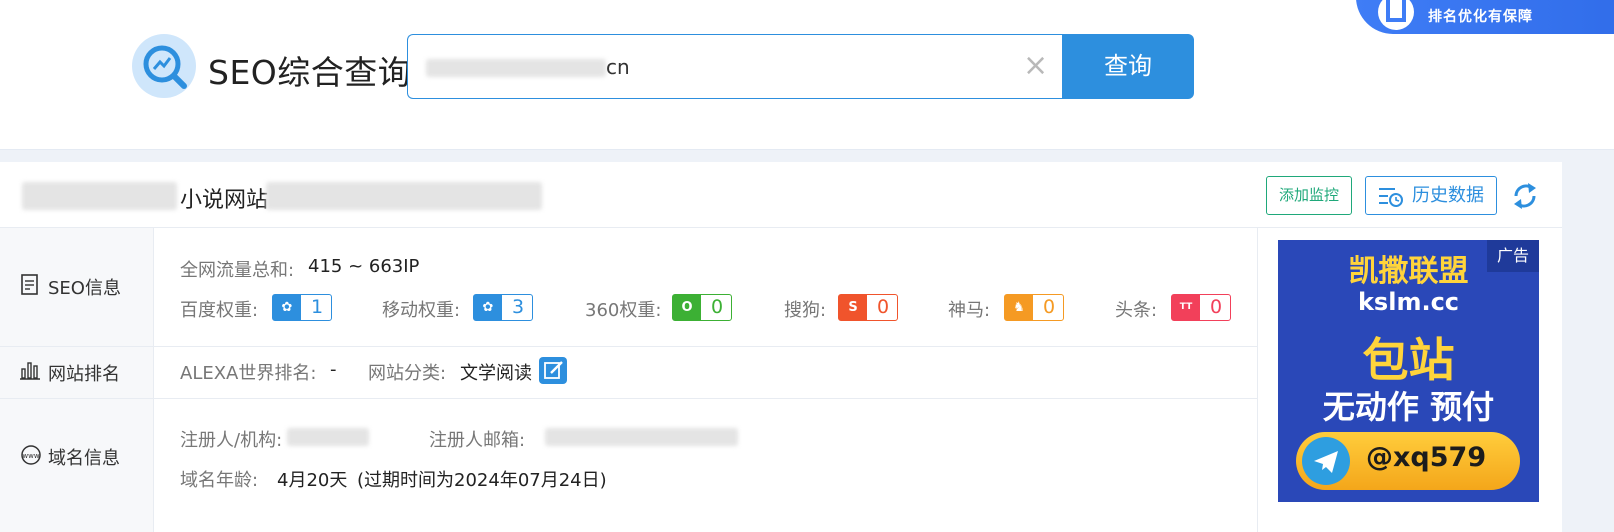 The height and width of the screenshot is (532, 1614). I want to click on toutiao-weight-badge: TT 0, so click(1201, 307).